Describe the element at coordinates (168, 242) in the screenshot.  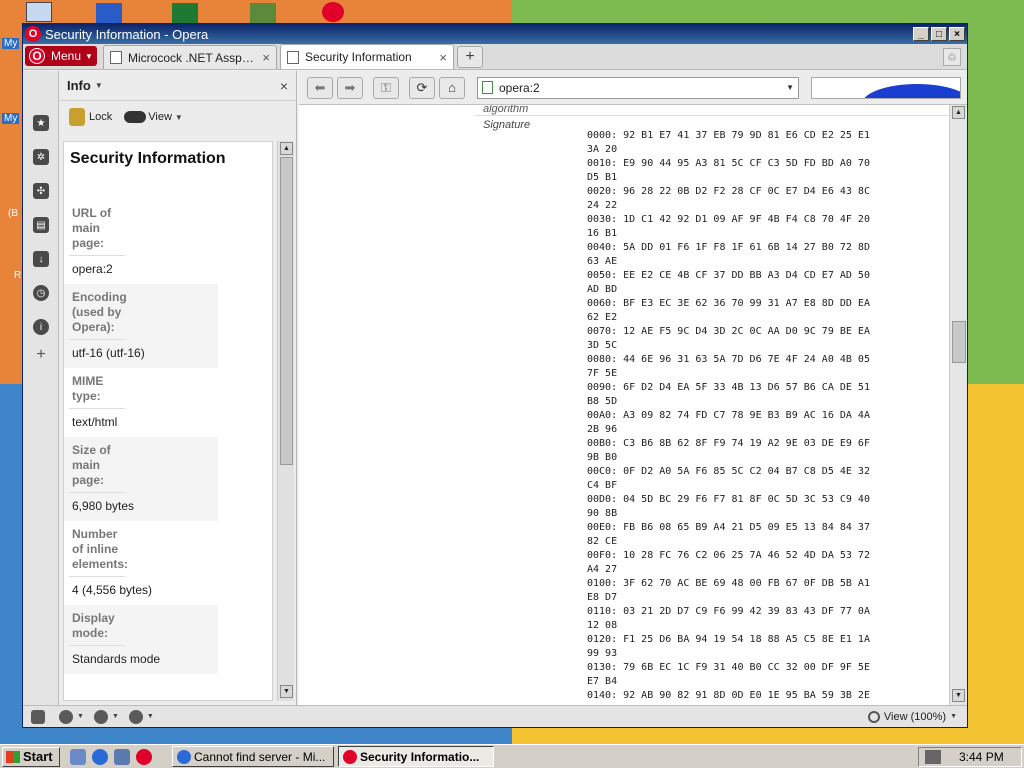
I see `info-field: URL of main page: opera:2` at that location.